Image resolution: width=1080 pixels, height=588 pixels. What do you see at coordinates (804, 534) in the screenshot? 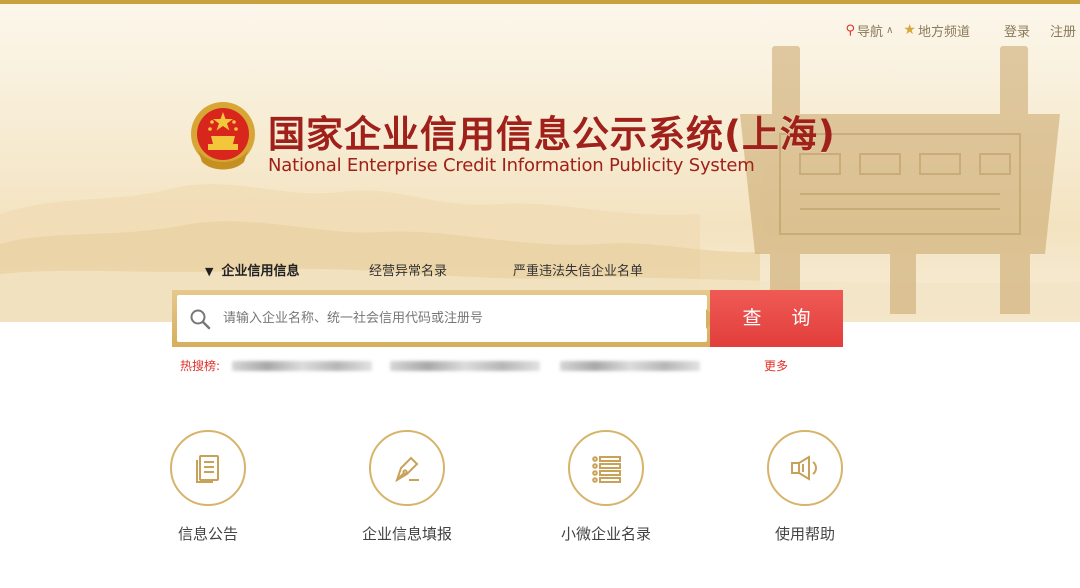
I see `service-label: 使用帮助` at bounding box center [804, 534].